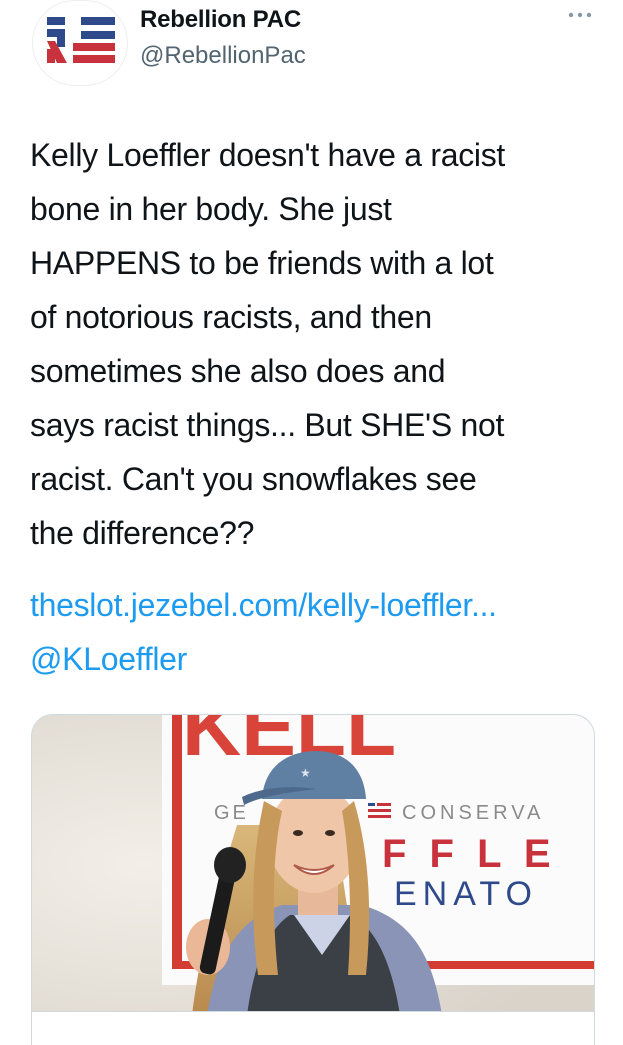  I want to click on tweet-text-line: the difference??, so click(142, 533).